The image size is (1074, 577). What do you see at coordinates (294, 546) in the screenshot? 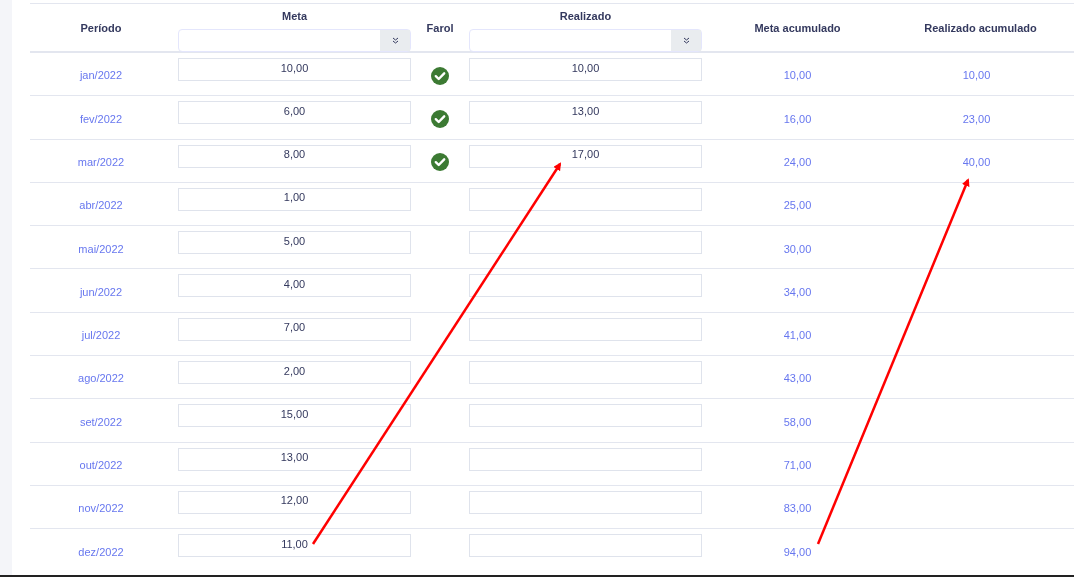
I see `input-field: 11,00` at bounding box center [294, 546].